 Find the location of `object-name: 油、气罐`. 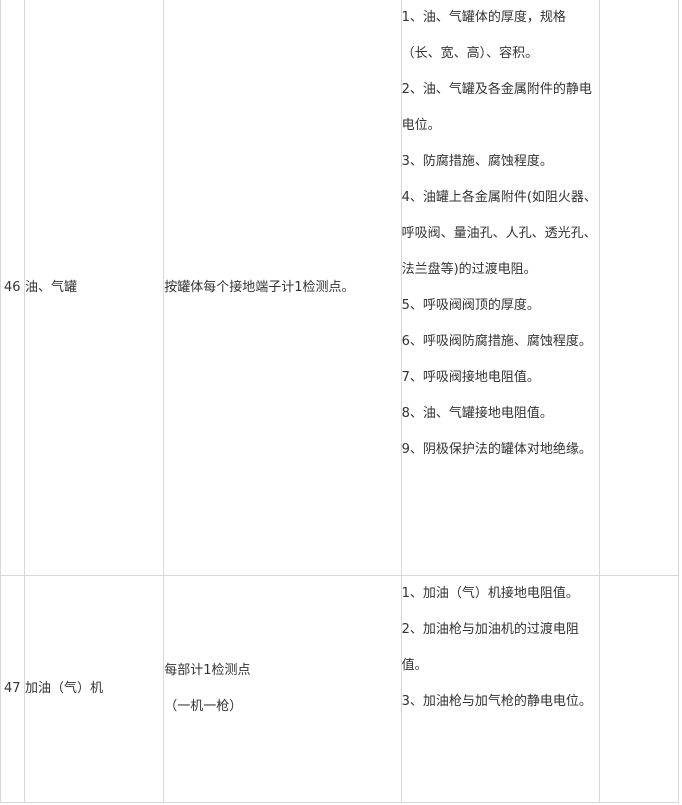

object-name: 油、气罐 is located at coordinates (94, 288).